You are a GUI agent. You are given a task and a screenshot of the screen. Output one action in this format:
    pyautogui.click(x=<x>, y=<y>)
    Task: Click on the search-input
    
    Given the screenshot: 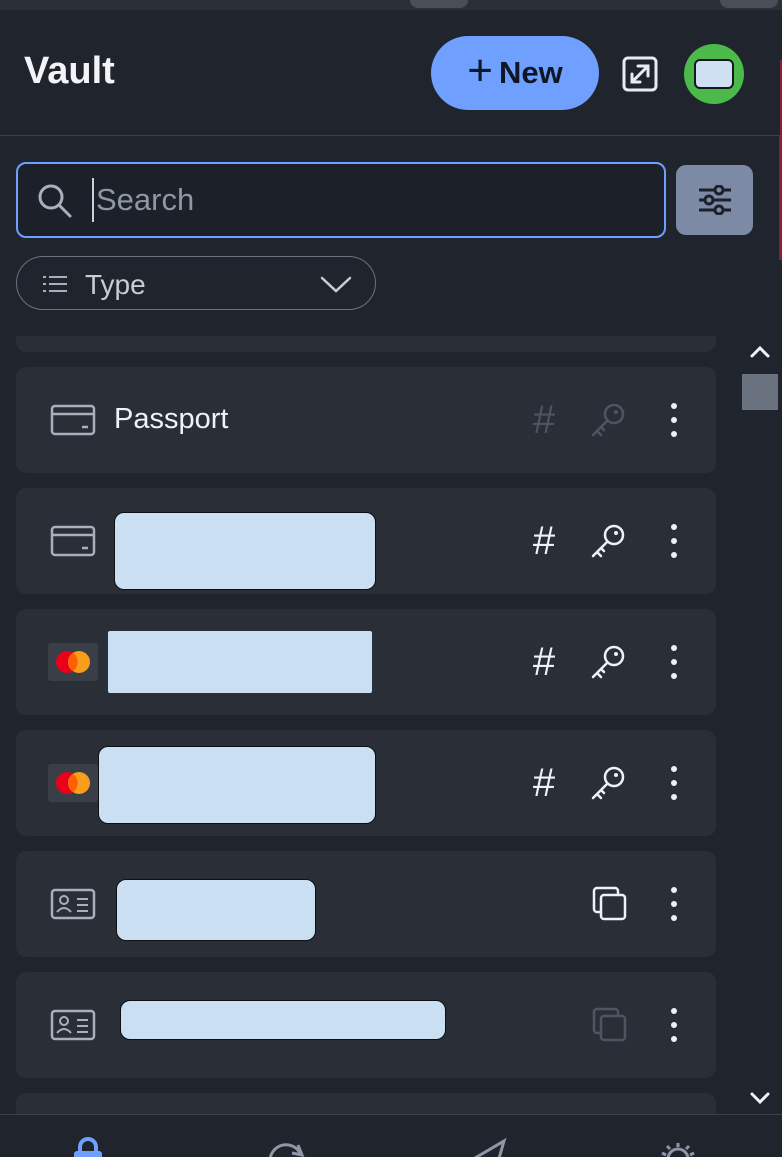 What is the action you would take?
    pyautogui.click(x=372, y=200)
    